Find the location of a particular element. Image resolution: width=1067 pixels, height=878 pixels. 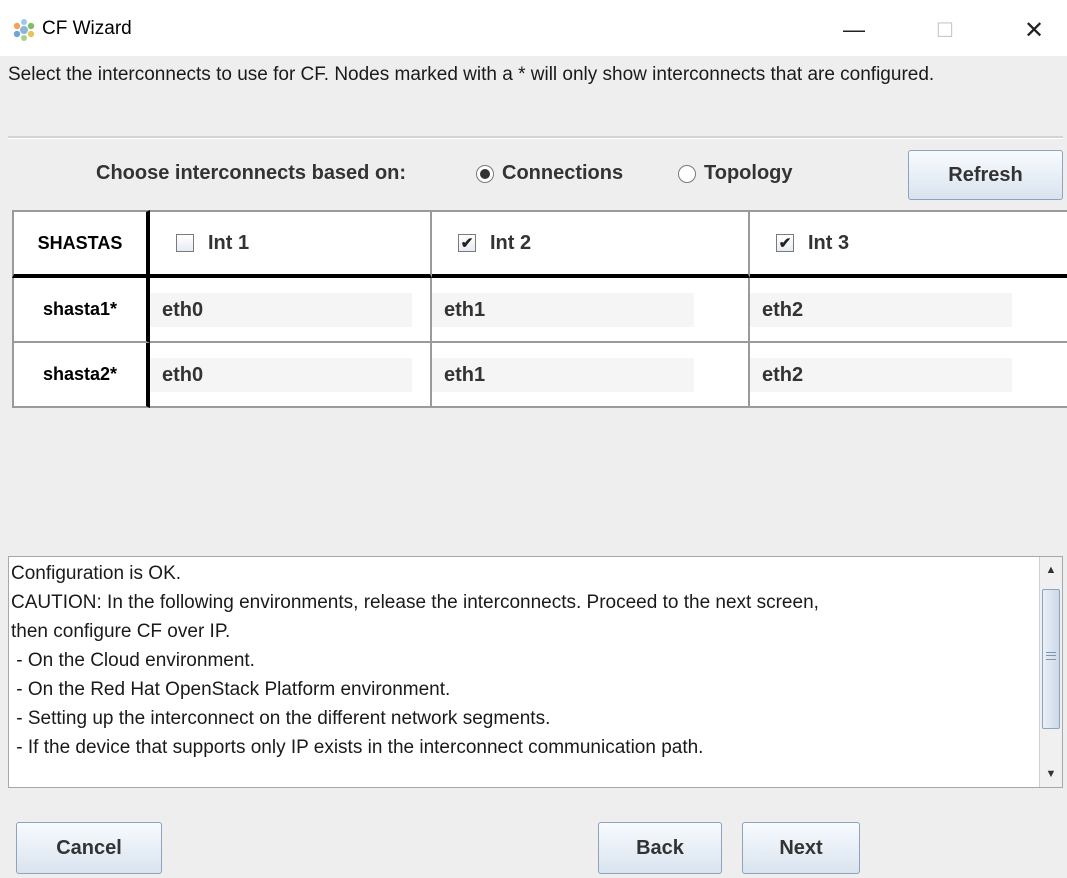

cancel-button: Cancel is located at coordinates (89, 848).